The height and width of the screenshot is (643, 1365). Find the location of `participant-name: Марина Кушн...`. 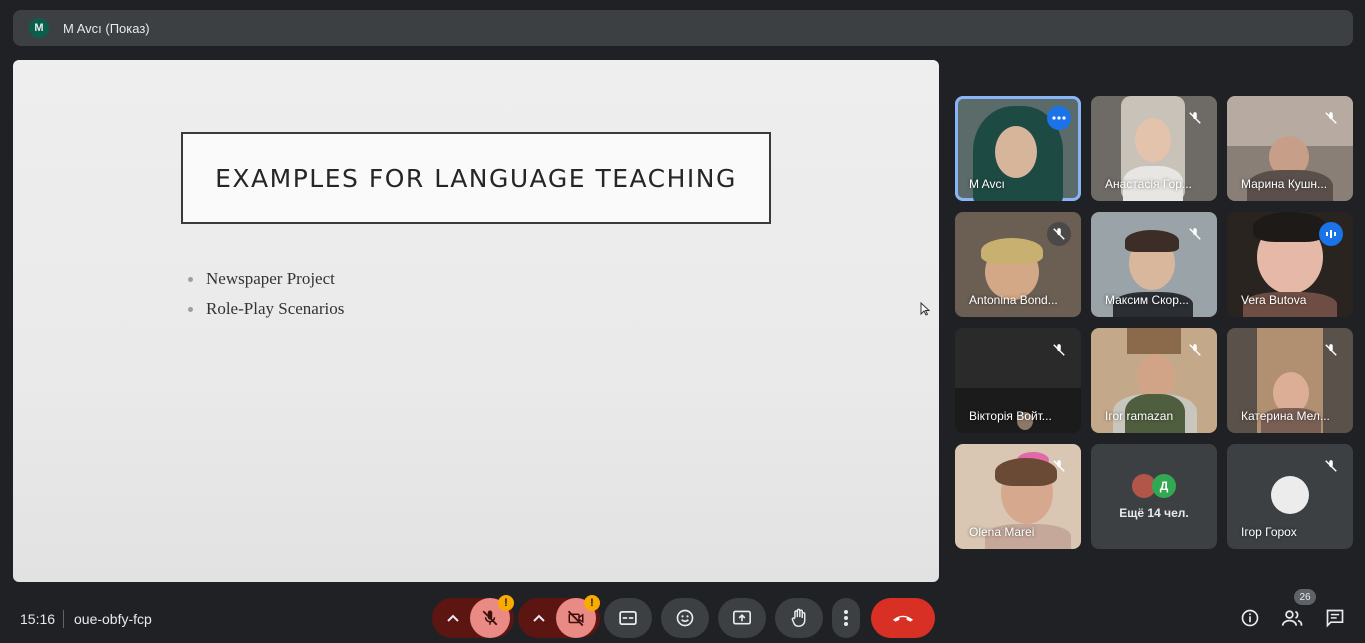

participant-name: Марина Кушн... is located at coordinates (1284, 184).